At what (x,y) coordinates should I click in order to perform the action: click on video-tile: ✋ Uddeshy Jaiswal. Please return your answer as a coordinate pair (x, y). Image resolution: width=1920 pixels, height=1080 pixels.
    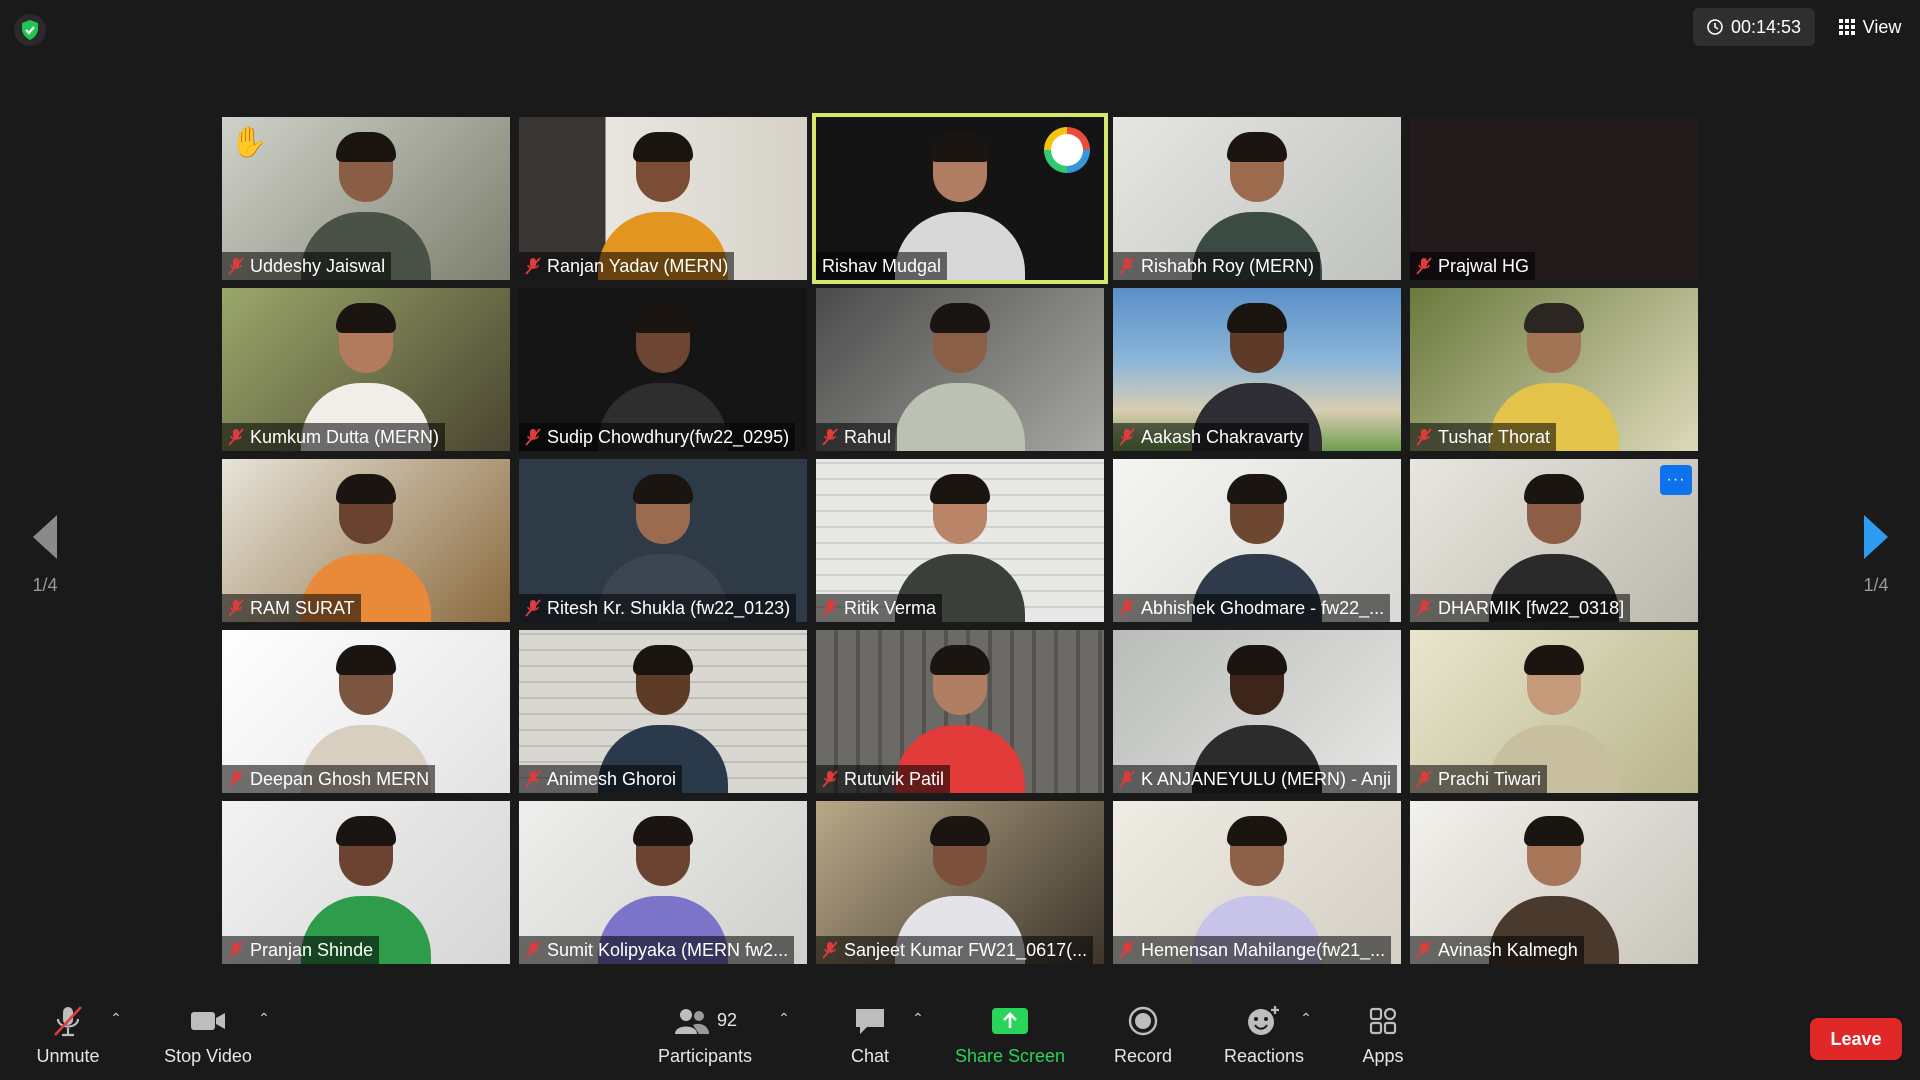
    Looking at the image, I should click on (366, 198).